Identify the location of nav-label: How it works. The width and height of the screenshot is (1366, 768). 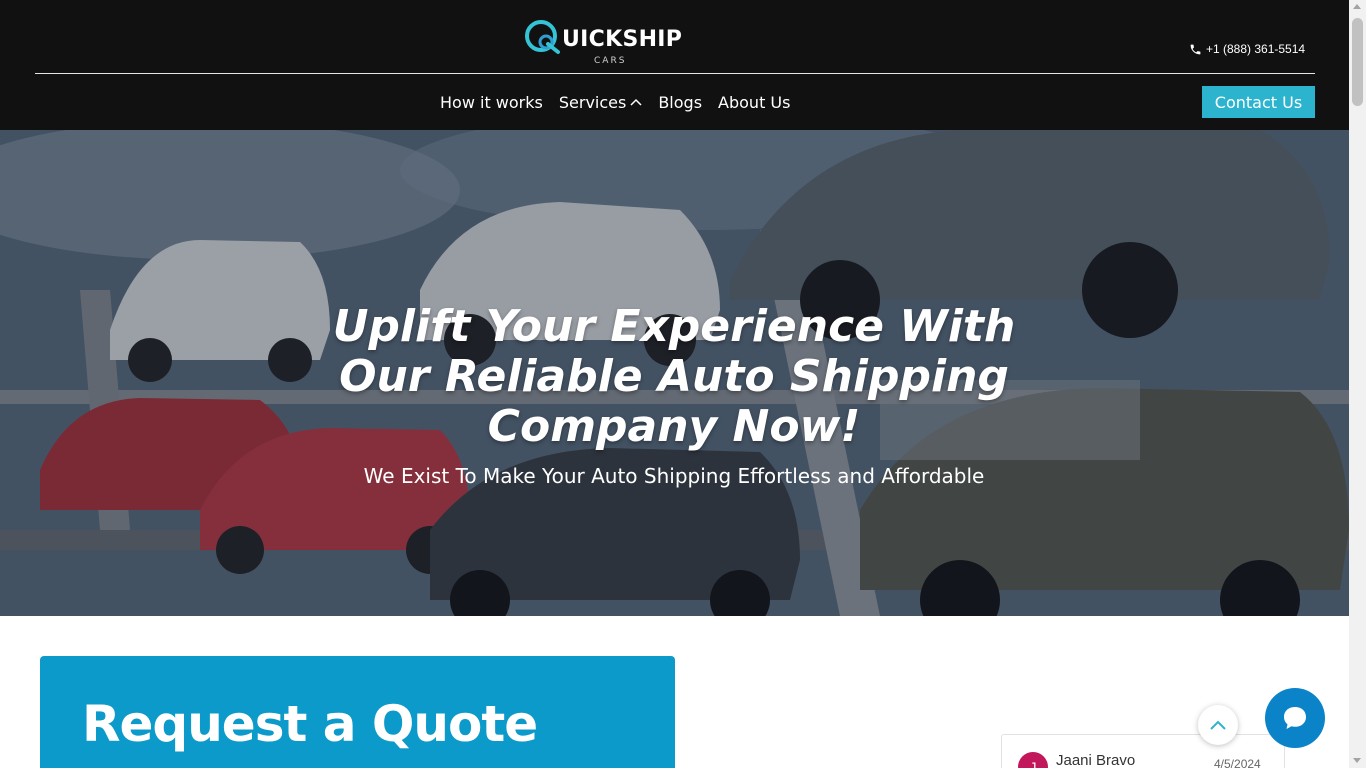
(491, 102).